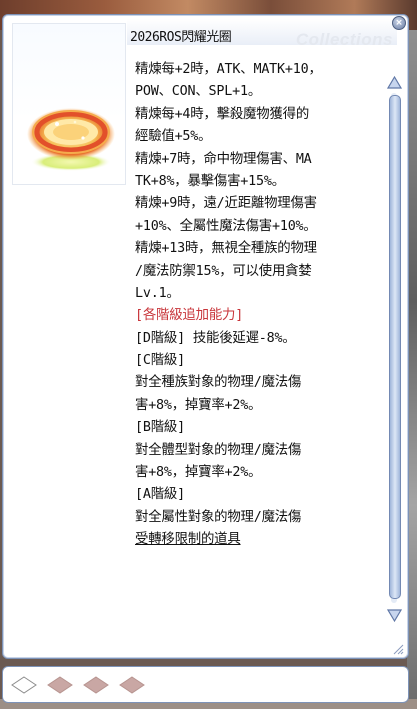 Image resolution: width=417 pixels, height=709 pixels. Describe the element at coordinates (344, 39) in the screenshot. I see `collections-watermark: Collections` at that location.